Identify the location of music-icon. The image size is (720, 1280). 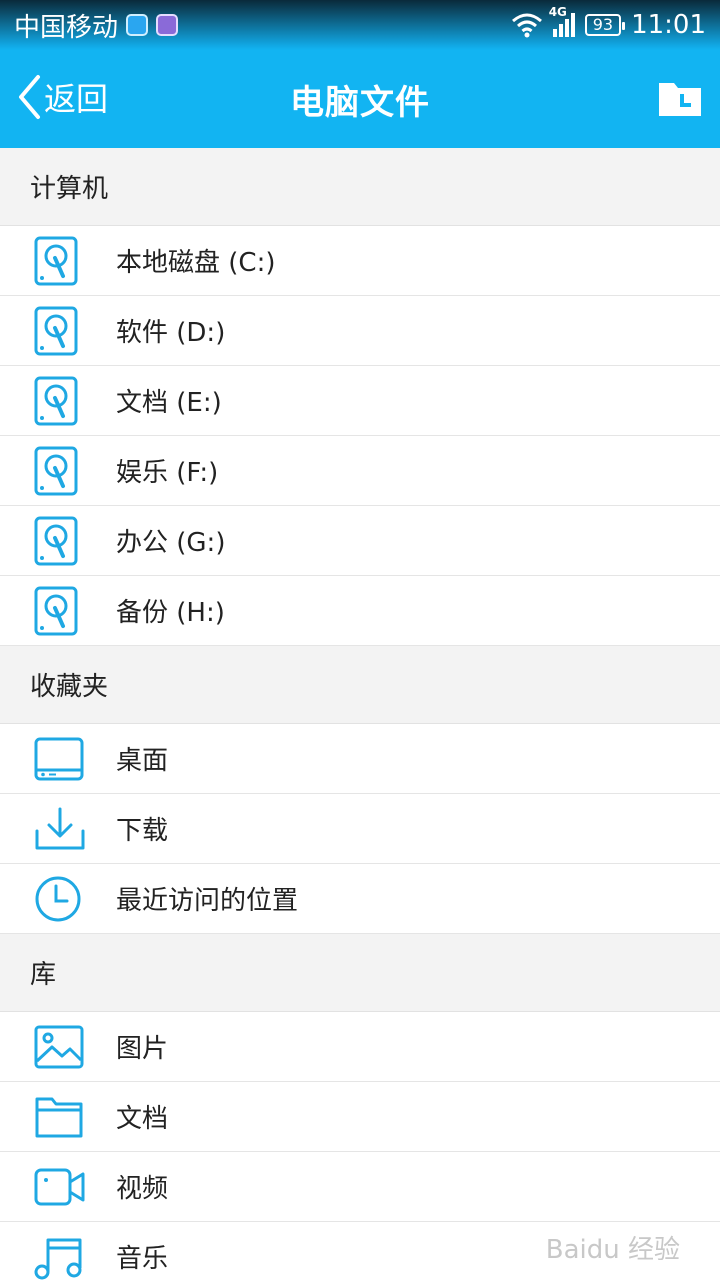
(58, 1258).